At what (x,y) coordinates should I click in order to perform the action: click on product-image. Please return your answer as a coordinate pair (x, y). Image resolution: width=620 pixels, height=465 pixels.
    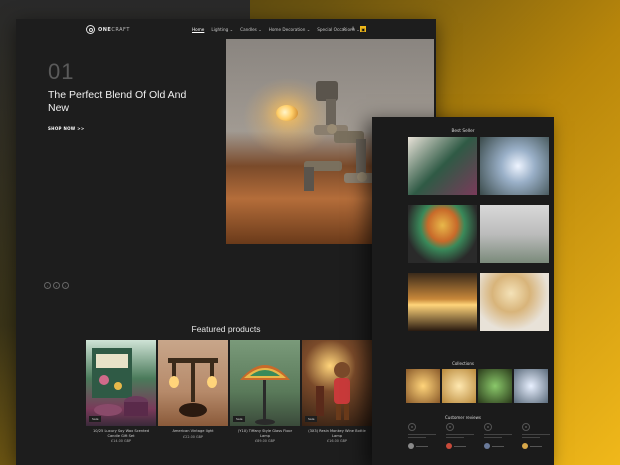
    Looking at the image, I should click on (193, 383).